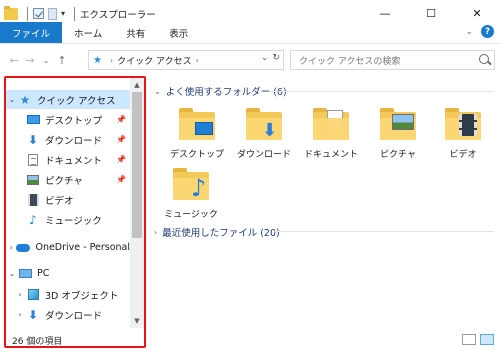 Image resolution: width=500 pixels, height=350 pixels. I want to click on refresh-icon: ↻, so click(276, 58).